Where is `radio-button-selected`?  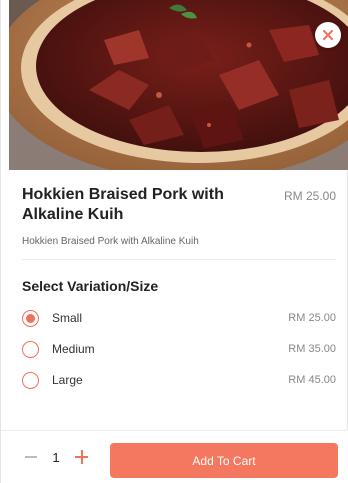 radio-button-selected is located at coordinates (30, 318).